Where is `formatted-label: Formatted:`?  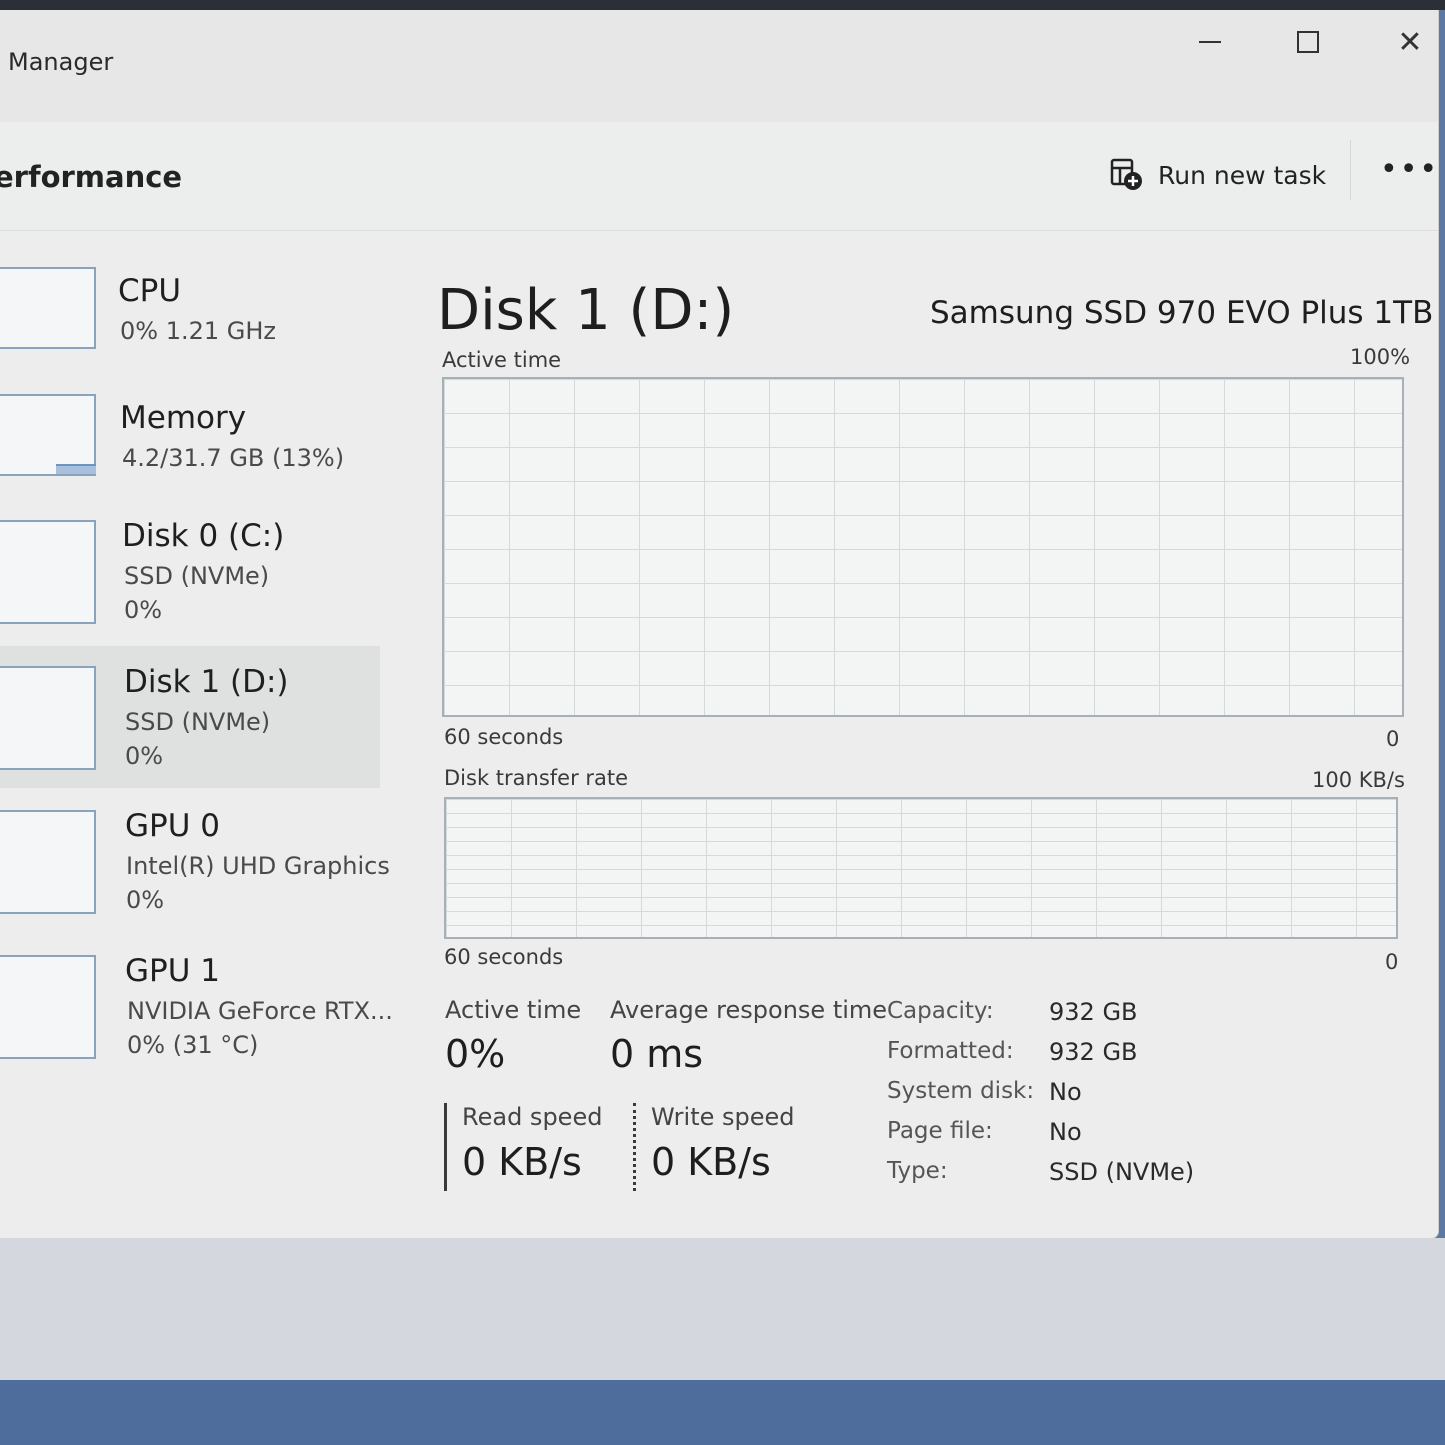 formatted-label: Formatted: is located at coordinates (950, 1051).